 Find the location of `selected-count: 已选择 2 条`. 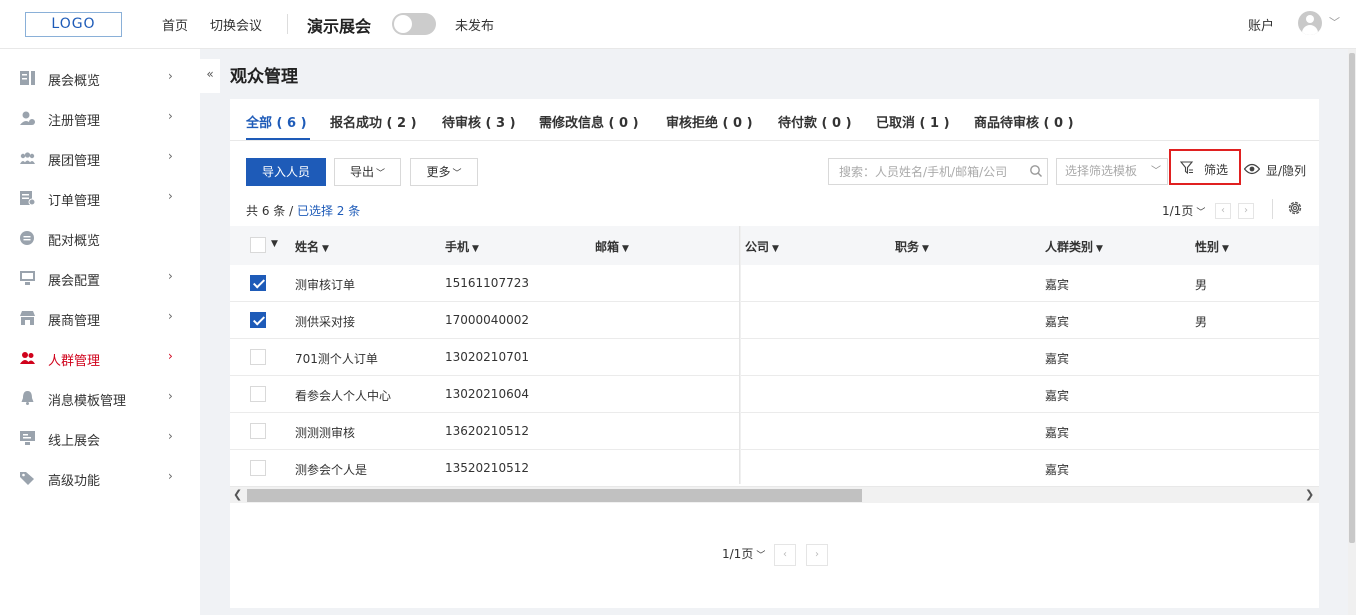

selected-count: 已选择 2 条 is located at coordinates (328, 211).